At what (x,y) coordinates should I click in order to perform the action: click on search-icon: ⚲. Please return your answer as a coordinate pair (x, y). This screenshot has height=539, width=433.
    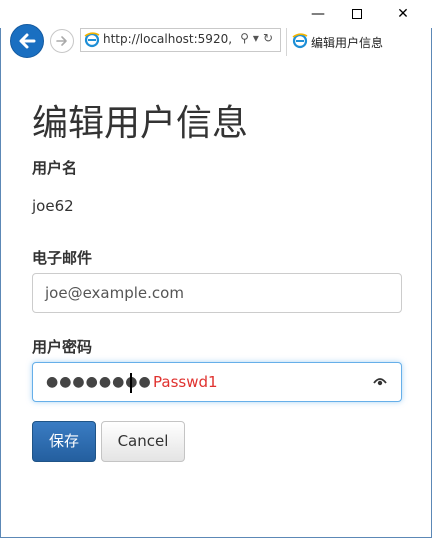
    Looking at the image, I should click on (246, 38).